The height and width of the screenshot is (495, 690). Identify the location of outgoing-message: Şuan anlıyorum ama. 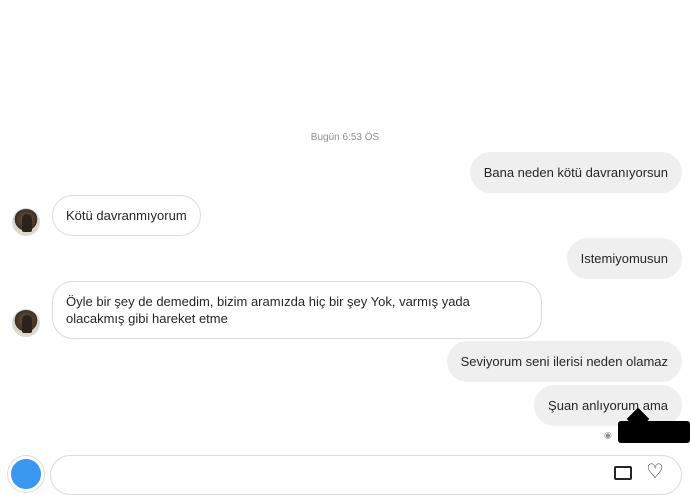
(608, 405).